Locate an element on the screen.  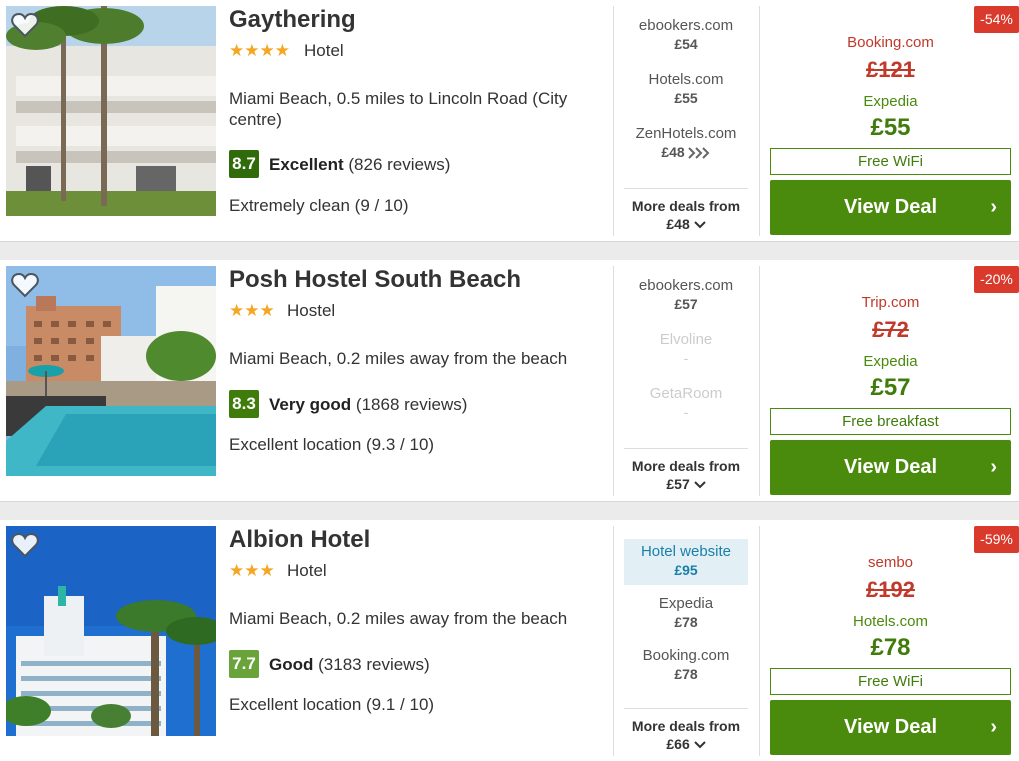
deal-item: Hotel website £95 is located at coordinates (686, 562).